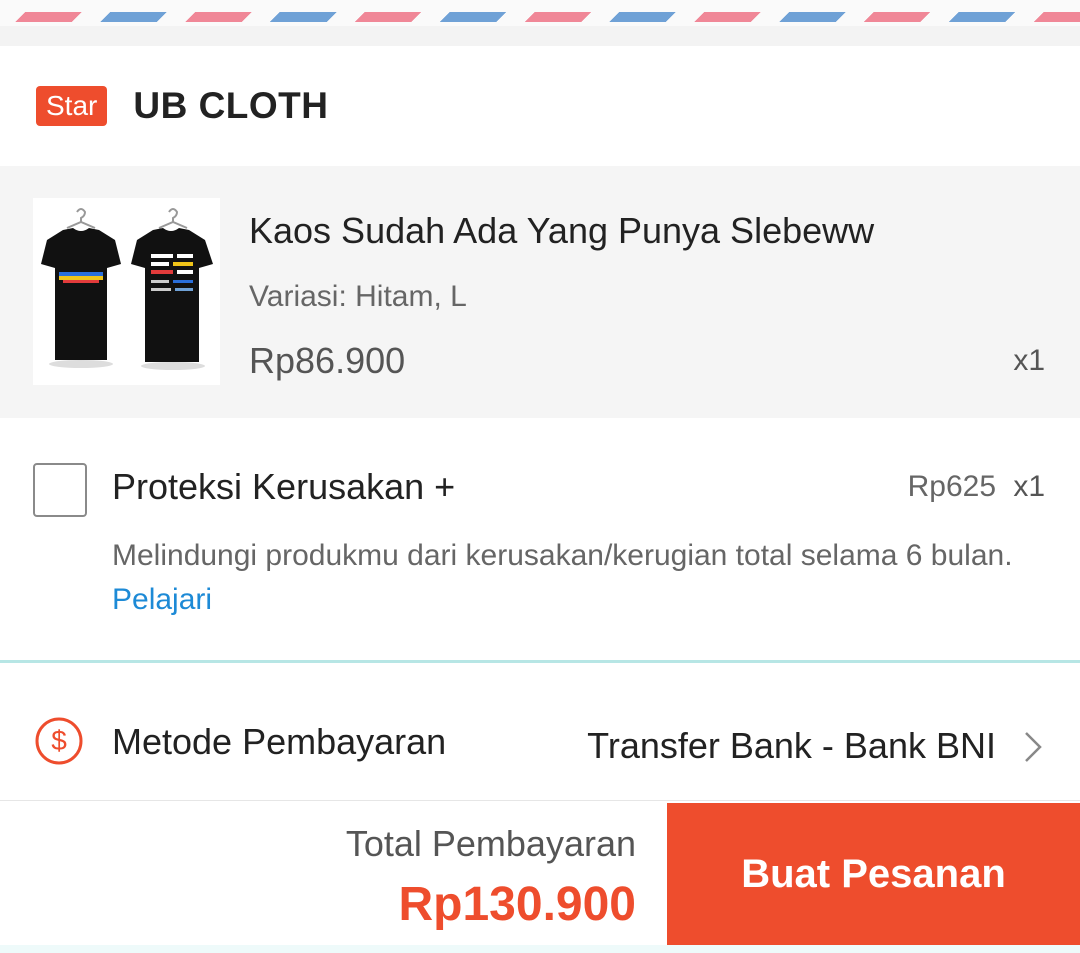 Image resolution: width=1080 pixels, height=953 pixels. What do you see at coordinates (279, 741) in the screenshot?
I see `payment-method-label: Metode Pembayaran` at bounding box center [279, 741].